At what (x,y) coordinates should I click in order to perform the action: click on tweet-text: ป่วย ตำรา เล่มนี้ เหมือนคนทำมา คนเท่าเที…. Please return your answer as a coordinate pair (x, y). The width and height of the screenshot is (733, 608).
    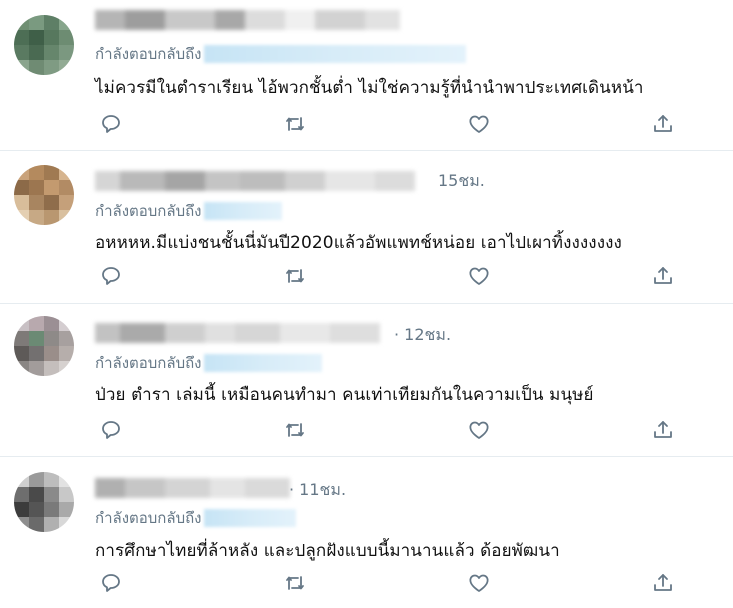
    Looking at the image, I should click on (344, 395).